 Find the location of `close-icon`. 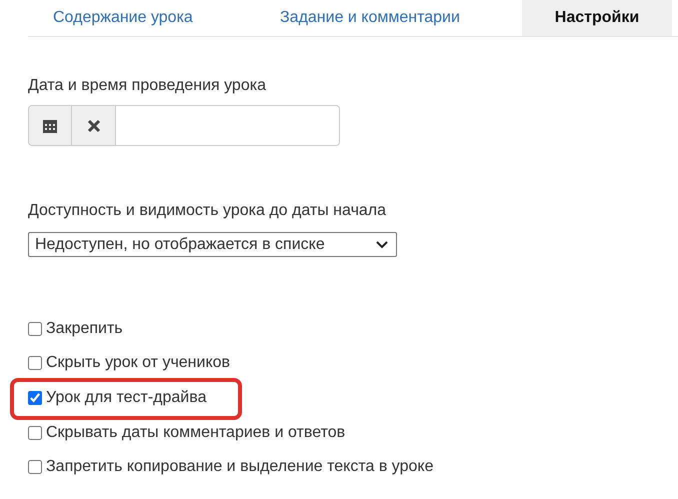

close-icon is located at coordinates (93, 125).